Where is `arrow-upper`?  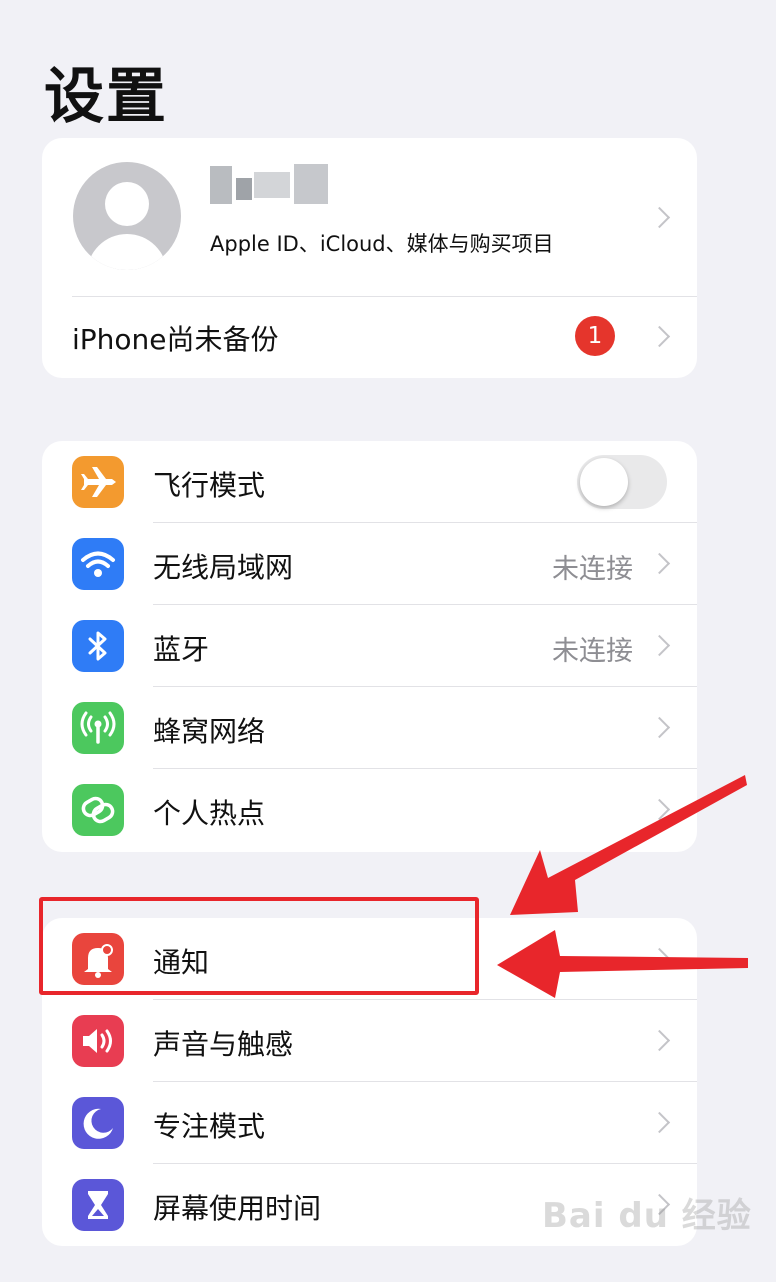 arrow-upper is located at coordinates (628, 845).